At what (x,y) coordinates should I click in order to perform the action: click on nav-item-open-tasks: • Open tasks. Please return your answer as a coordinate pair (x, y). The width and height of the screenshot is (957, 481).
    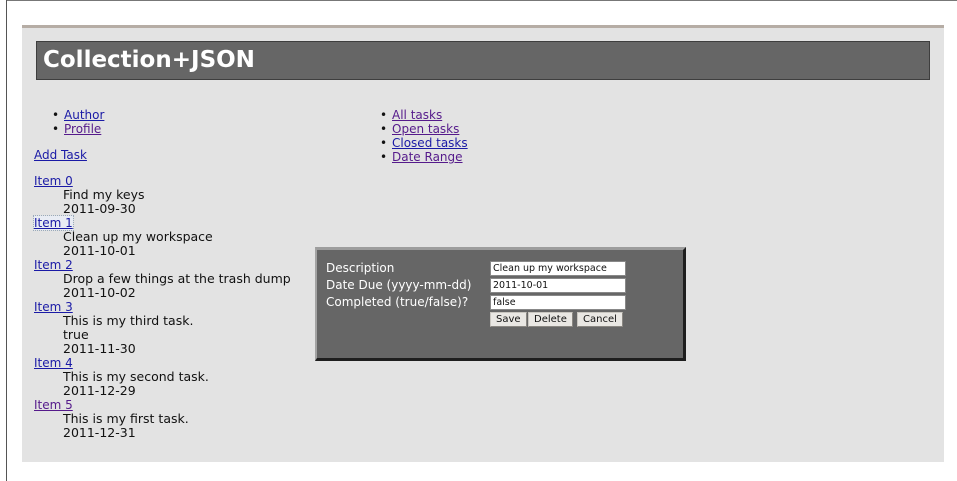
    Looking at the image, I should click on (424, 129).